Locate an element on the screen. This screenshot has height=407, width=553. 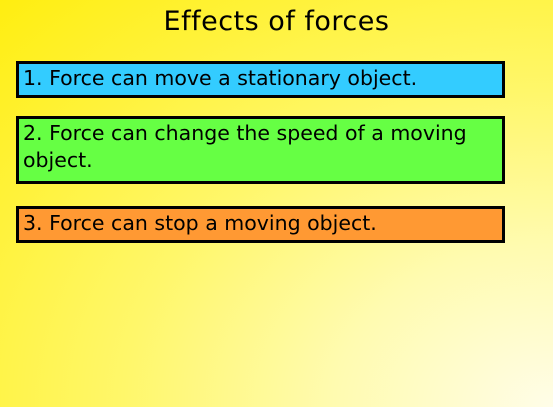
slide-title: Effects of forces is located at coordinates (276, 21).